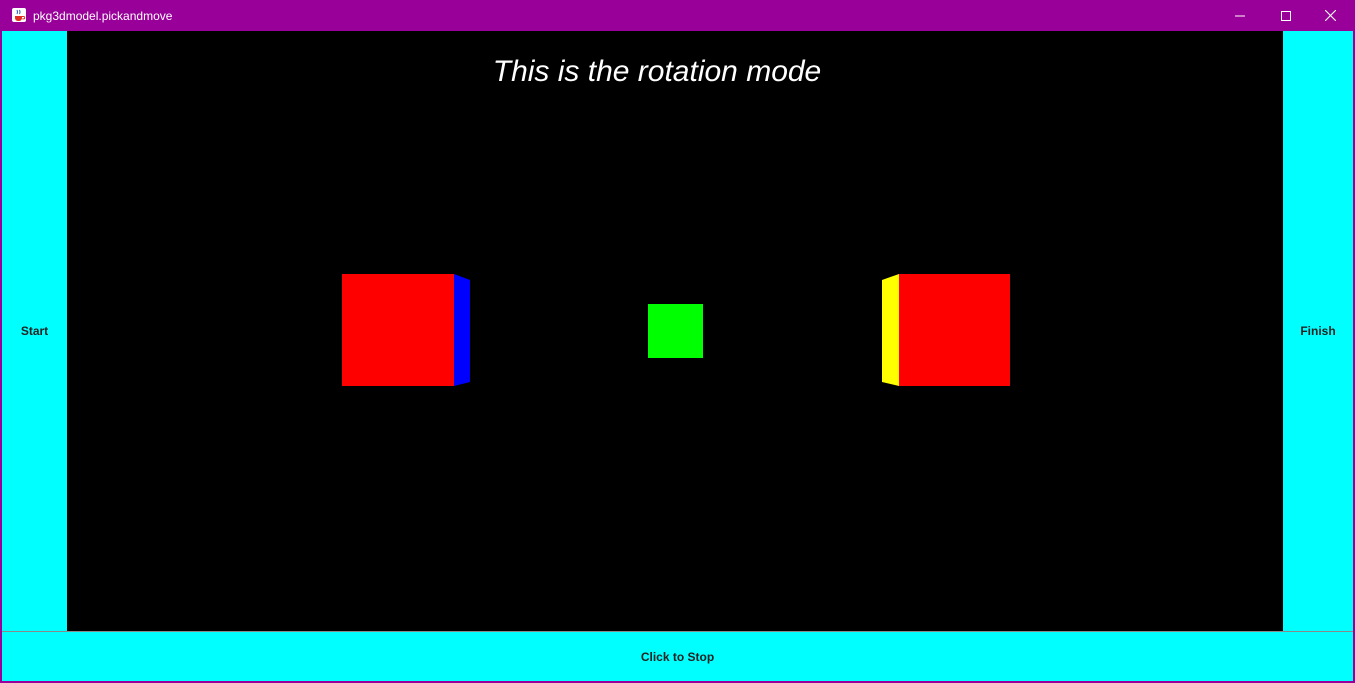  I want to click on right-cube-side-face, so click(890, 330).